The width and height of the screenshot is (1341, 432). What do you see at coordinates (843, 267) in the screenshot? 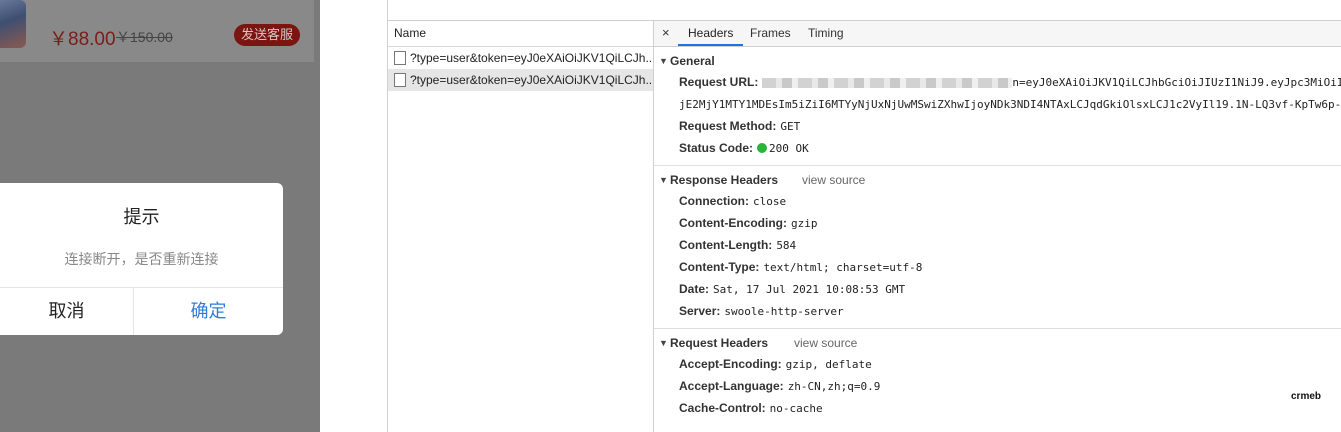
I see `header-value: text/html; charset=utf-8` at bounding box center [843, 267].